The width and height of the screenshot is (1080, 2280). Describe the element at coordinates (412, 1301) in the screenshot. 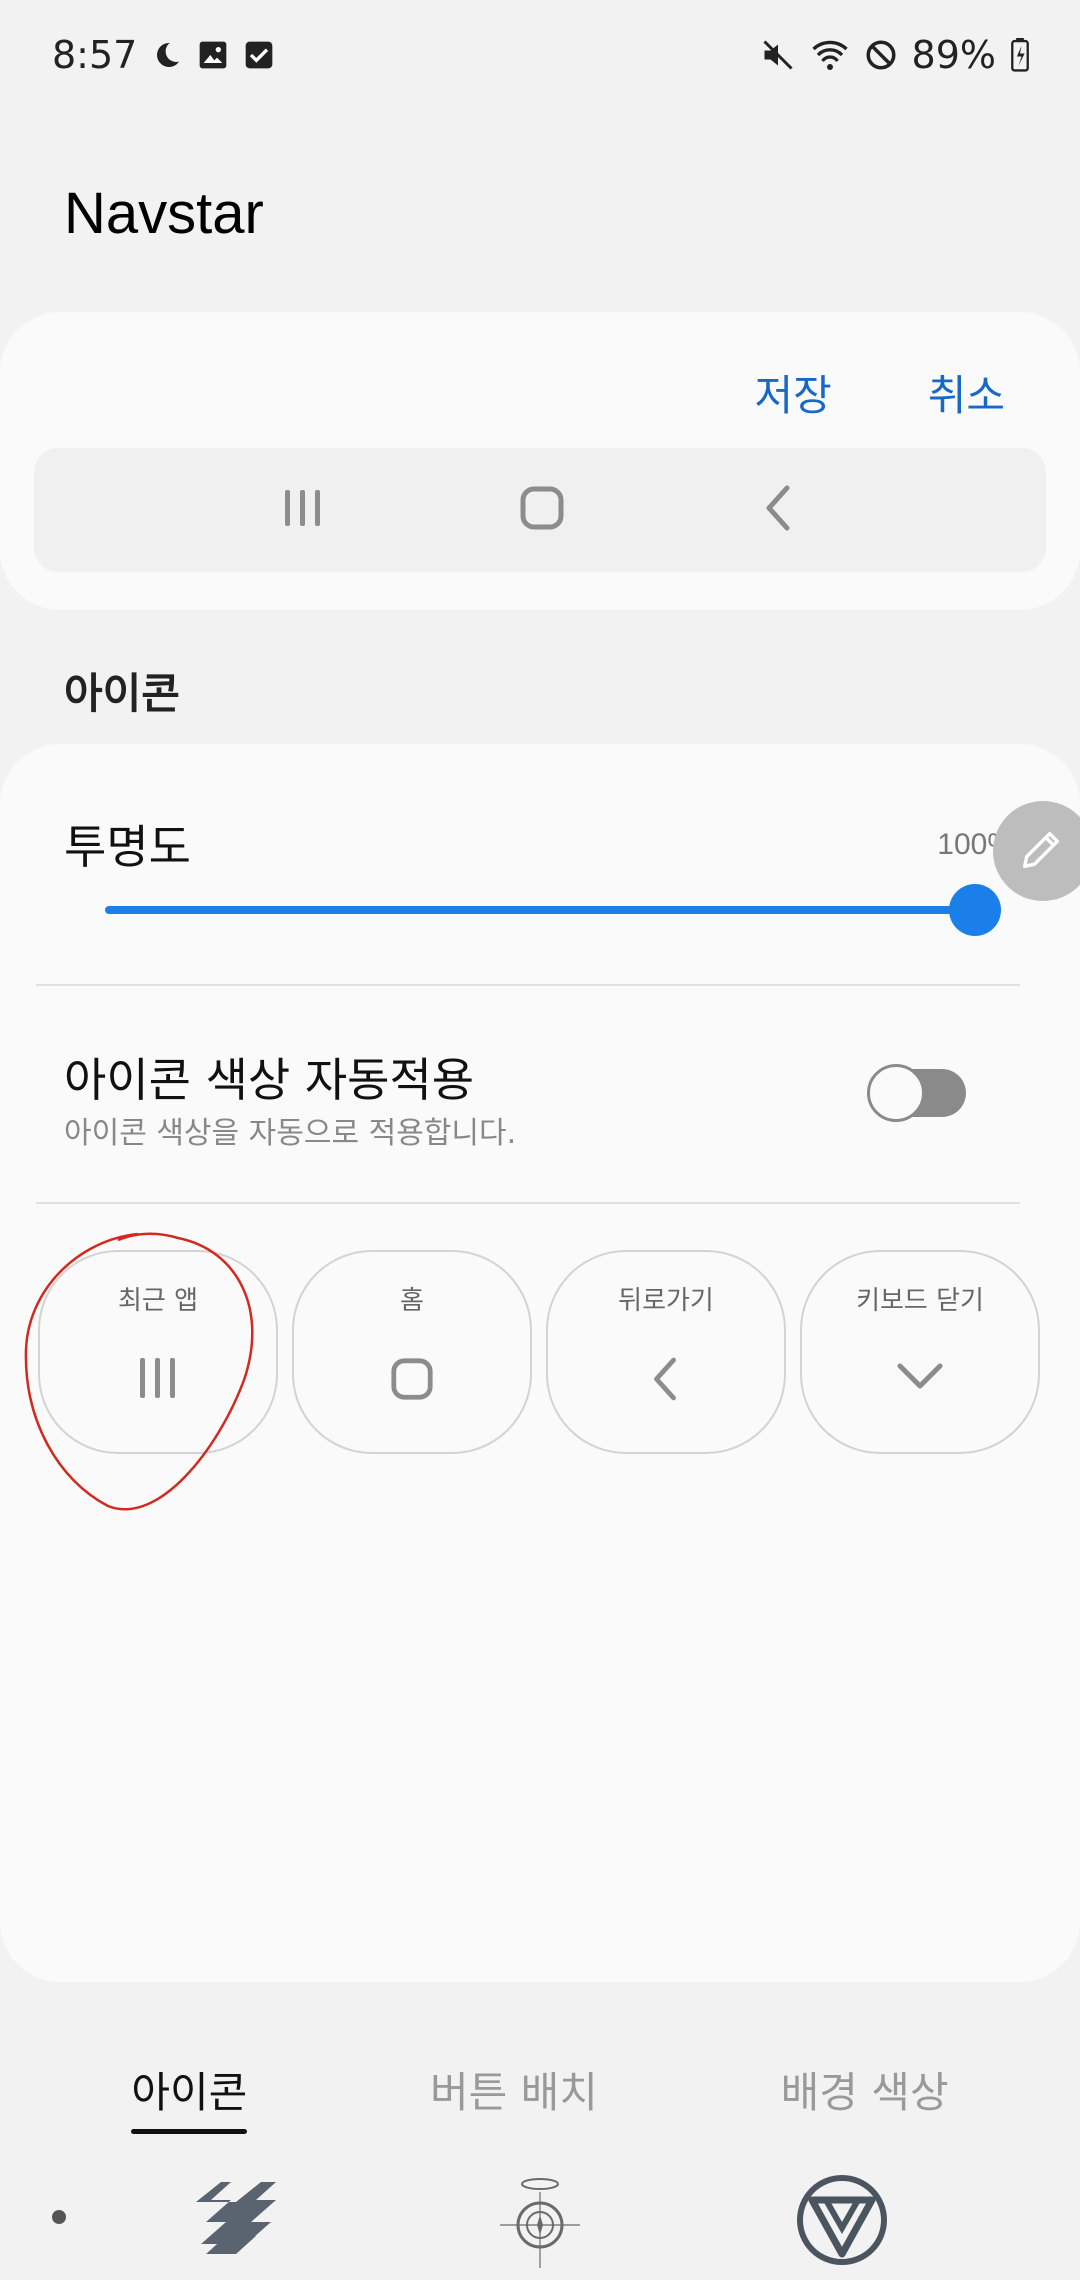

I see `icon-button-label: 홈` at that location.